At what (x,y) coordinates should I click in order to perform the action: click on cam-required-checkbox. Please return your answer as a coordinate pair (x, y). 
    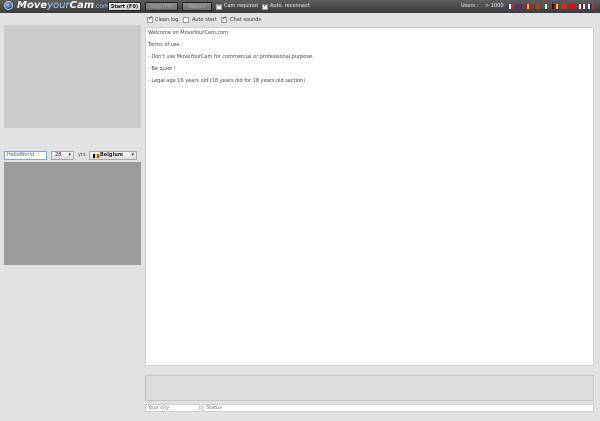
    Looking at the image, I should click on (219, 6).